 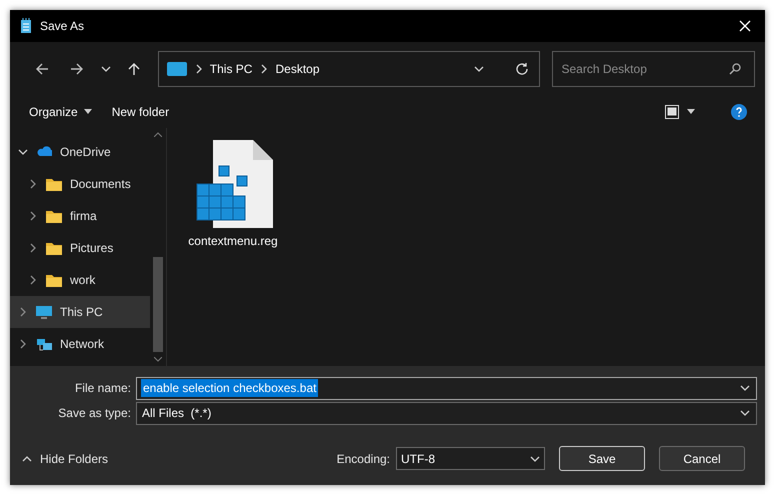 I want to click on sidebar-item: Documents, so click(x=80, y=184).